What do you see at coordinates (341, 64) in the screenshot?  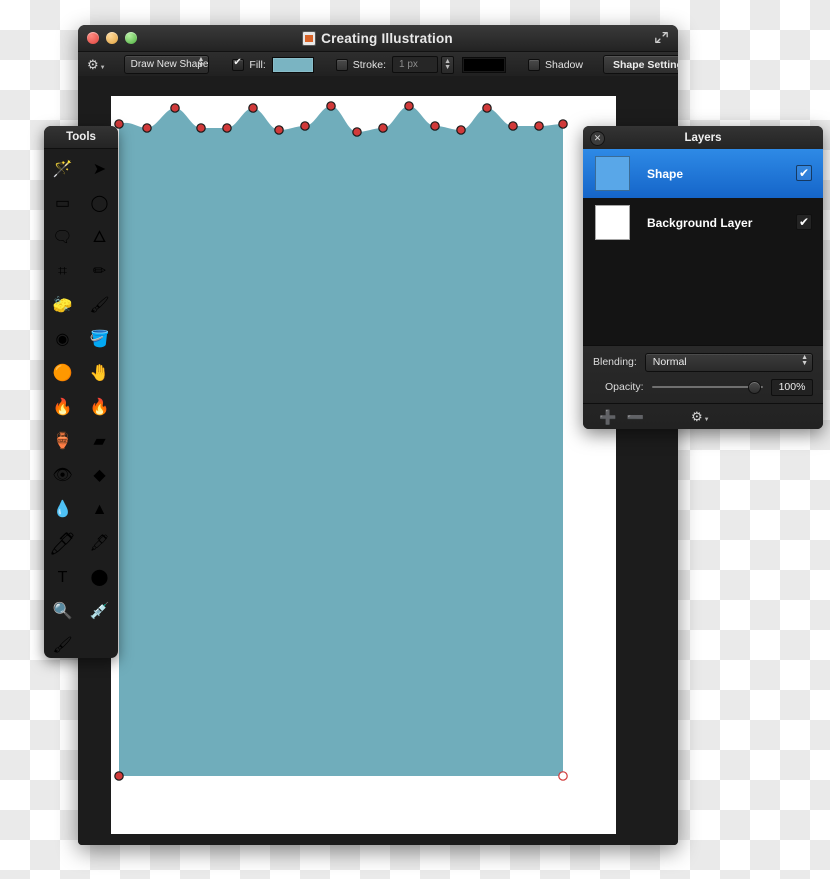 I see `stroke-checkbox` at bounding box center [341, 64].